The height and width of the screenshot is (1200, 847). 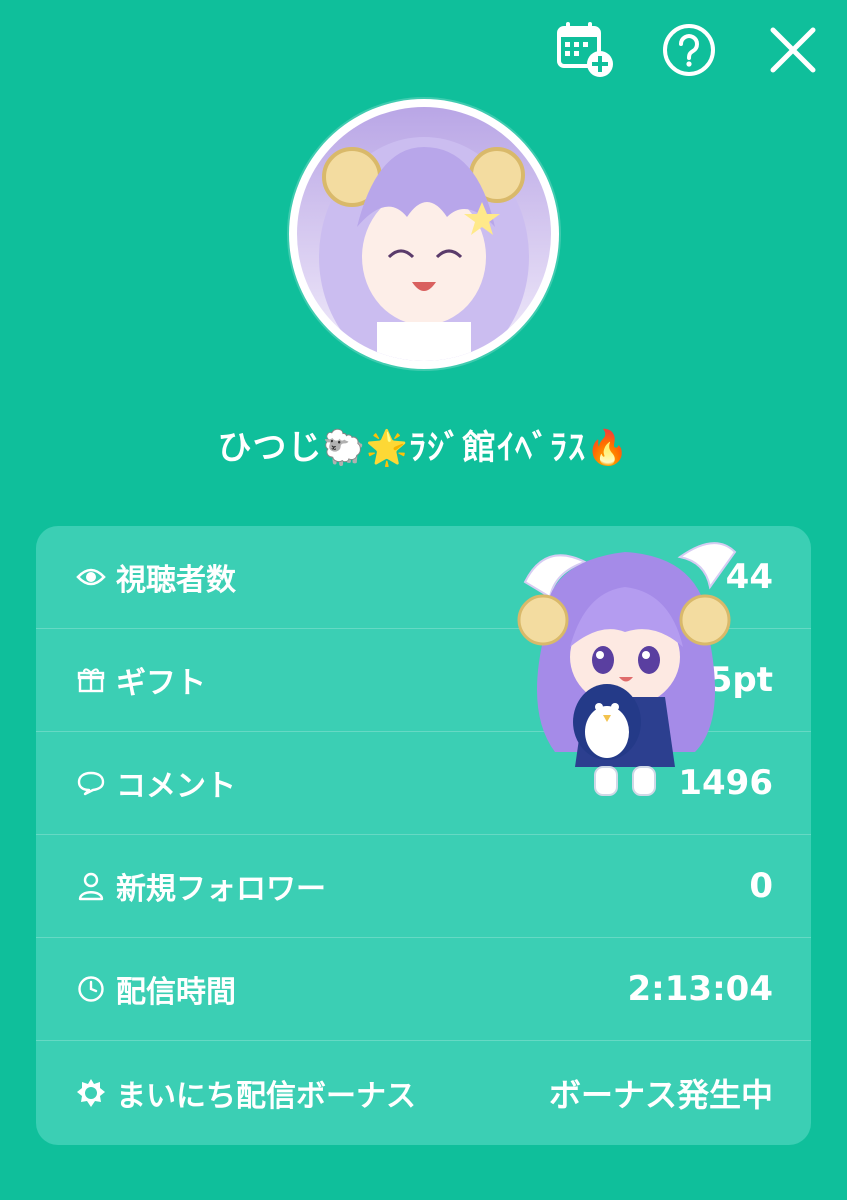 What do you see at coordinates (221, 889) in the screenshot?
I see `stat-label: 新規フォロワー` at bounding box center [221, 889].